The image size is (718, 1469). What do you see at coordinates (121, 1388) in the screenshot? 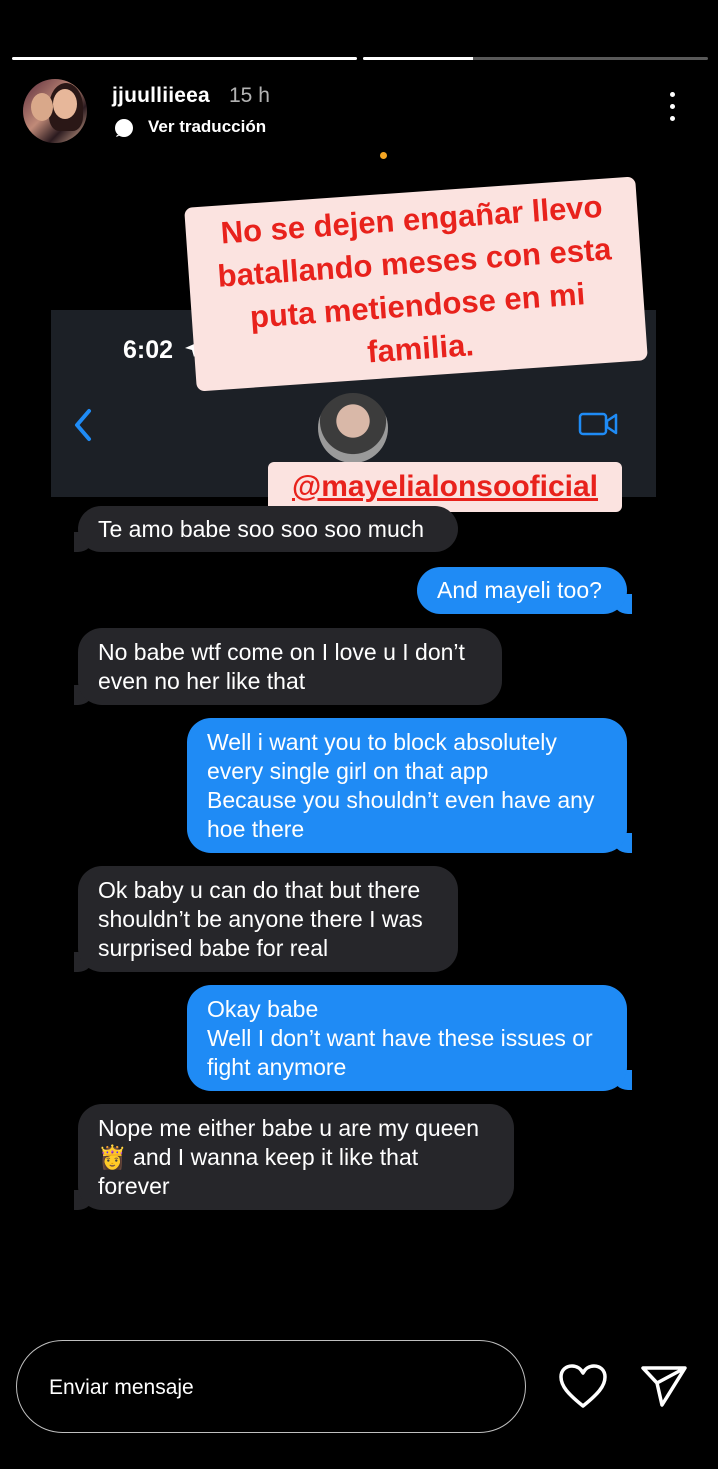
I see `send-message-placeholder: Enviar mensaje` at bounding box center [121, 1388].